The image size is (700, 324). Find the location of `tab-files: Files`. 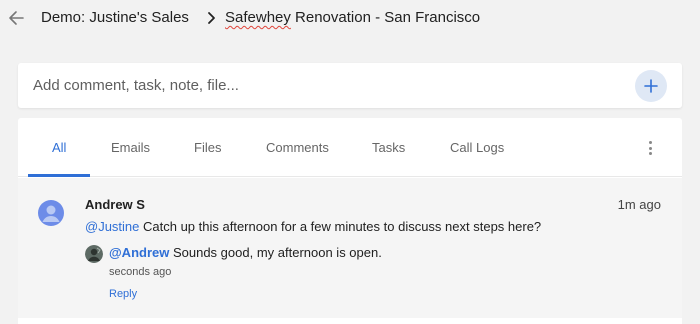

tab-files: Files is located at coordinates (207, 147).